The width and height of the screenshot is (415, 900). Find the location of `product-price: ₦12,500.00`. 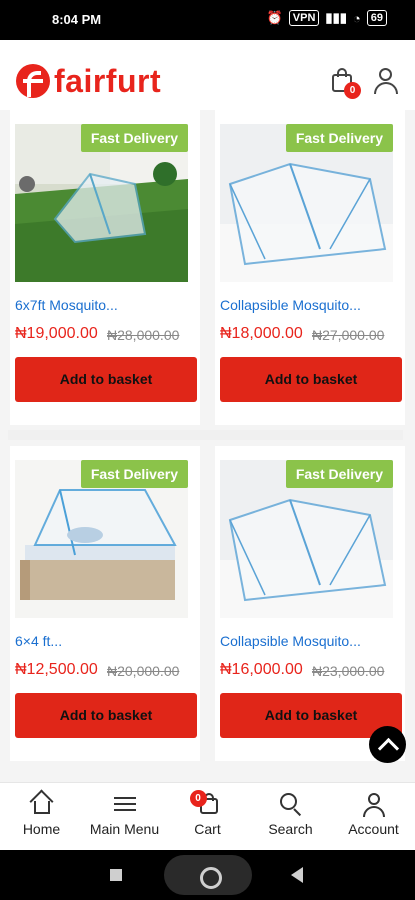

product-price: ₦12,500.00 is located at coordinates (56, 669).